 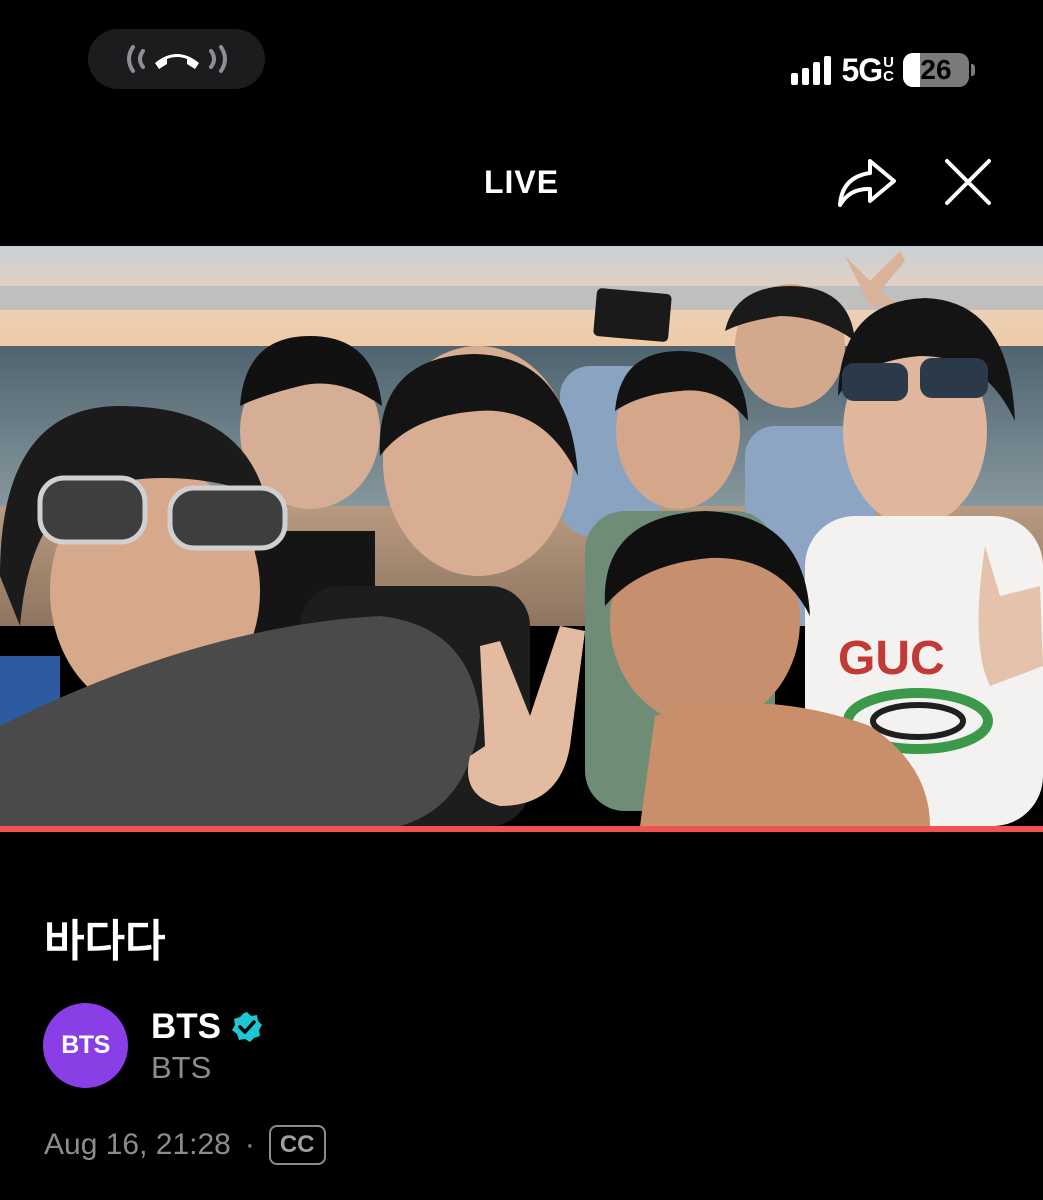 What do you see at coordinates (973, 70) in the screenshot?
I see `battery-tip` at bounding box center [973, 70].